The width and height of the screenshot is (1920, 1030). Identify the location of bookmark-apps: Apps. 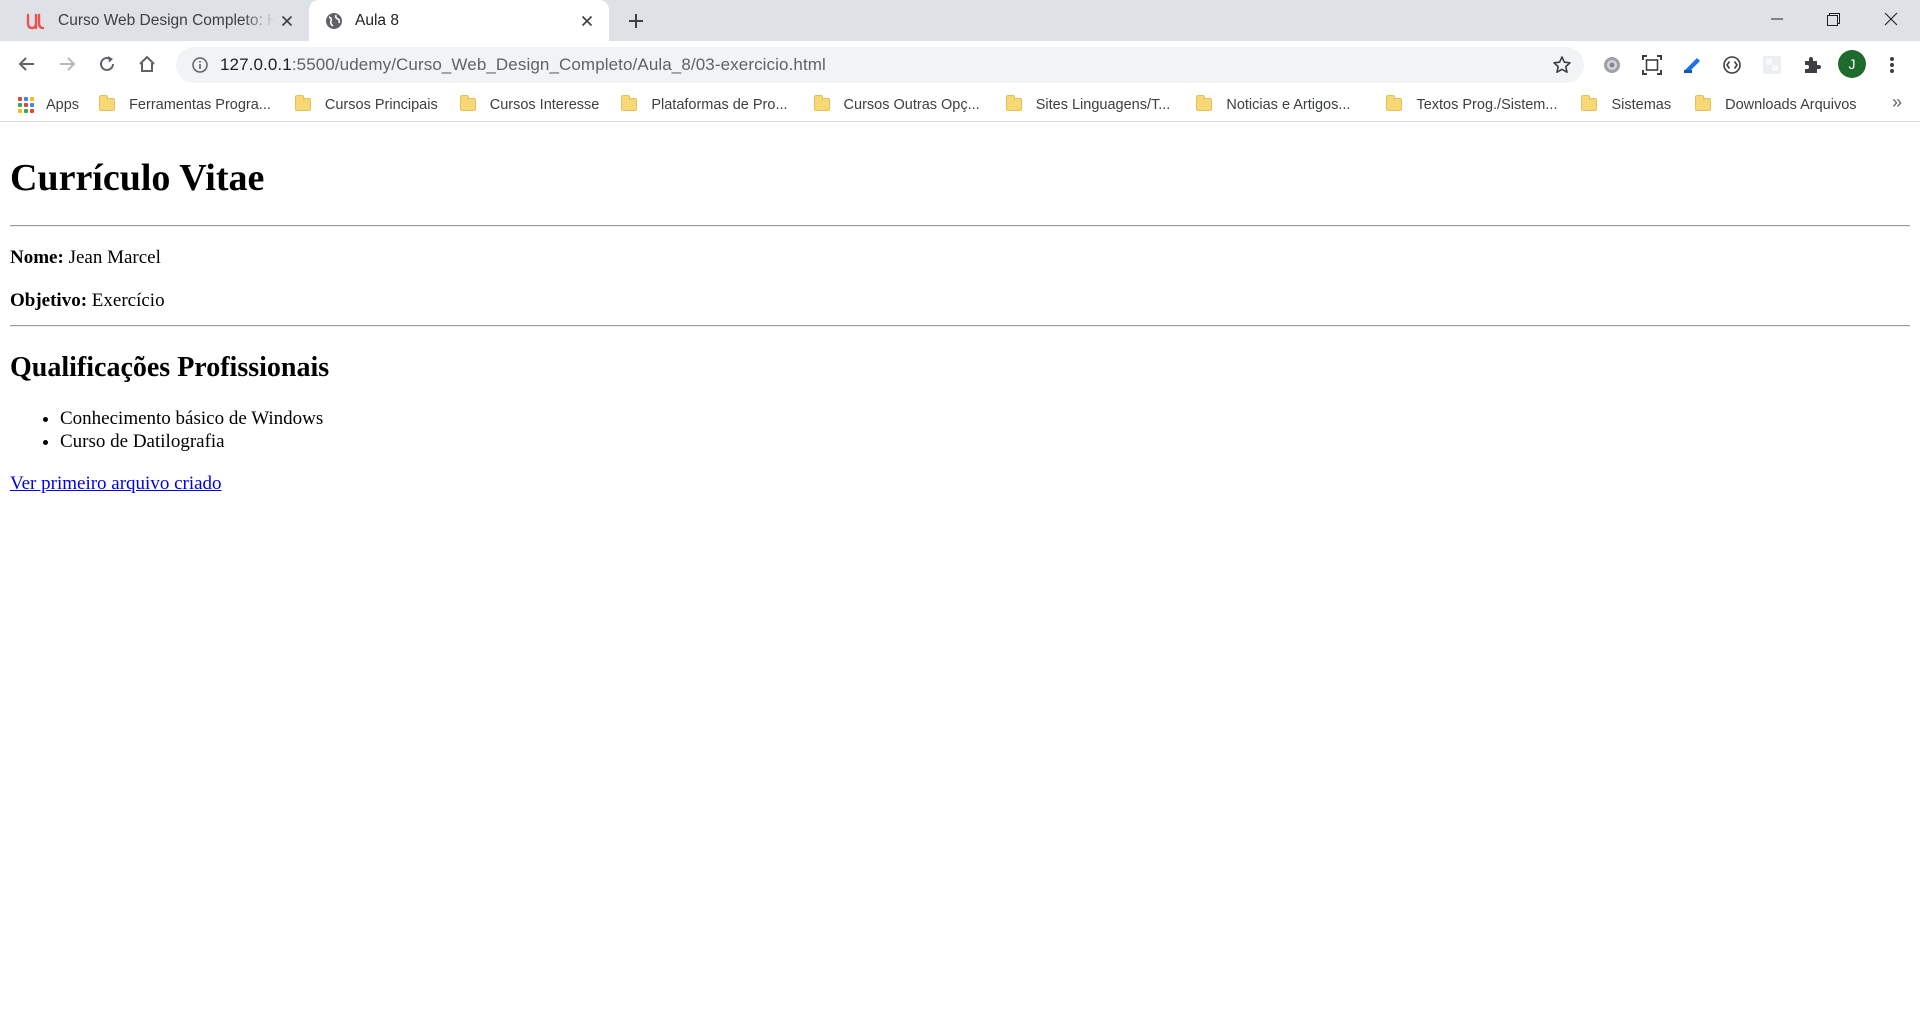
(48, 105).